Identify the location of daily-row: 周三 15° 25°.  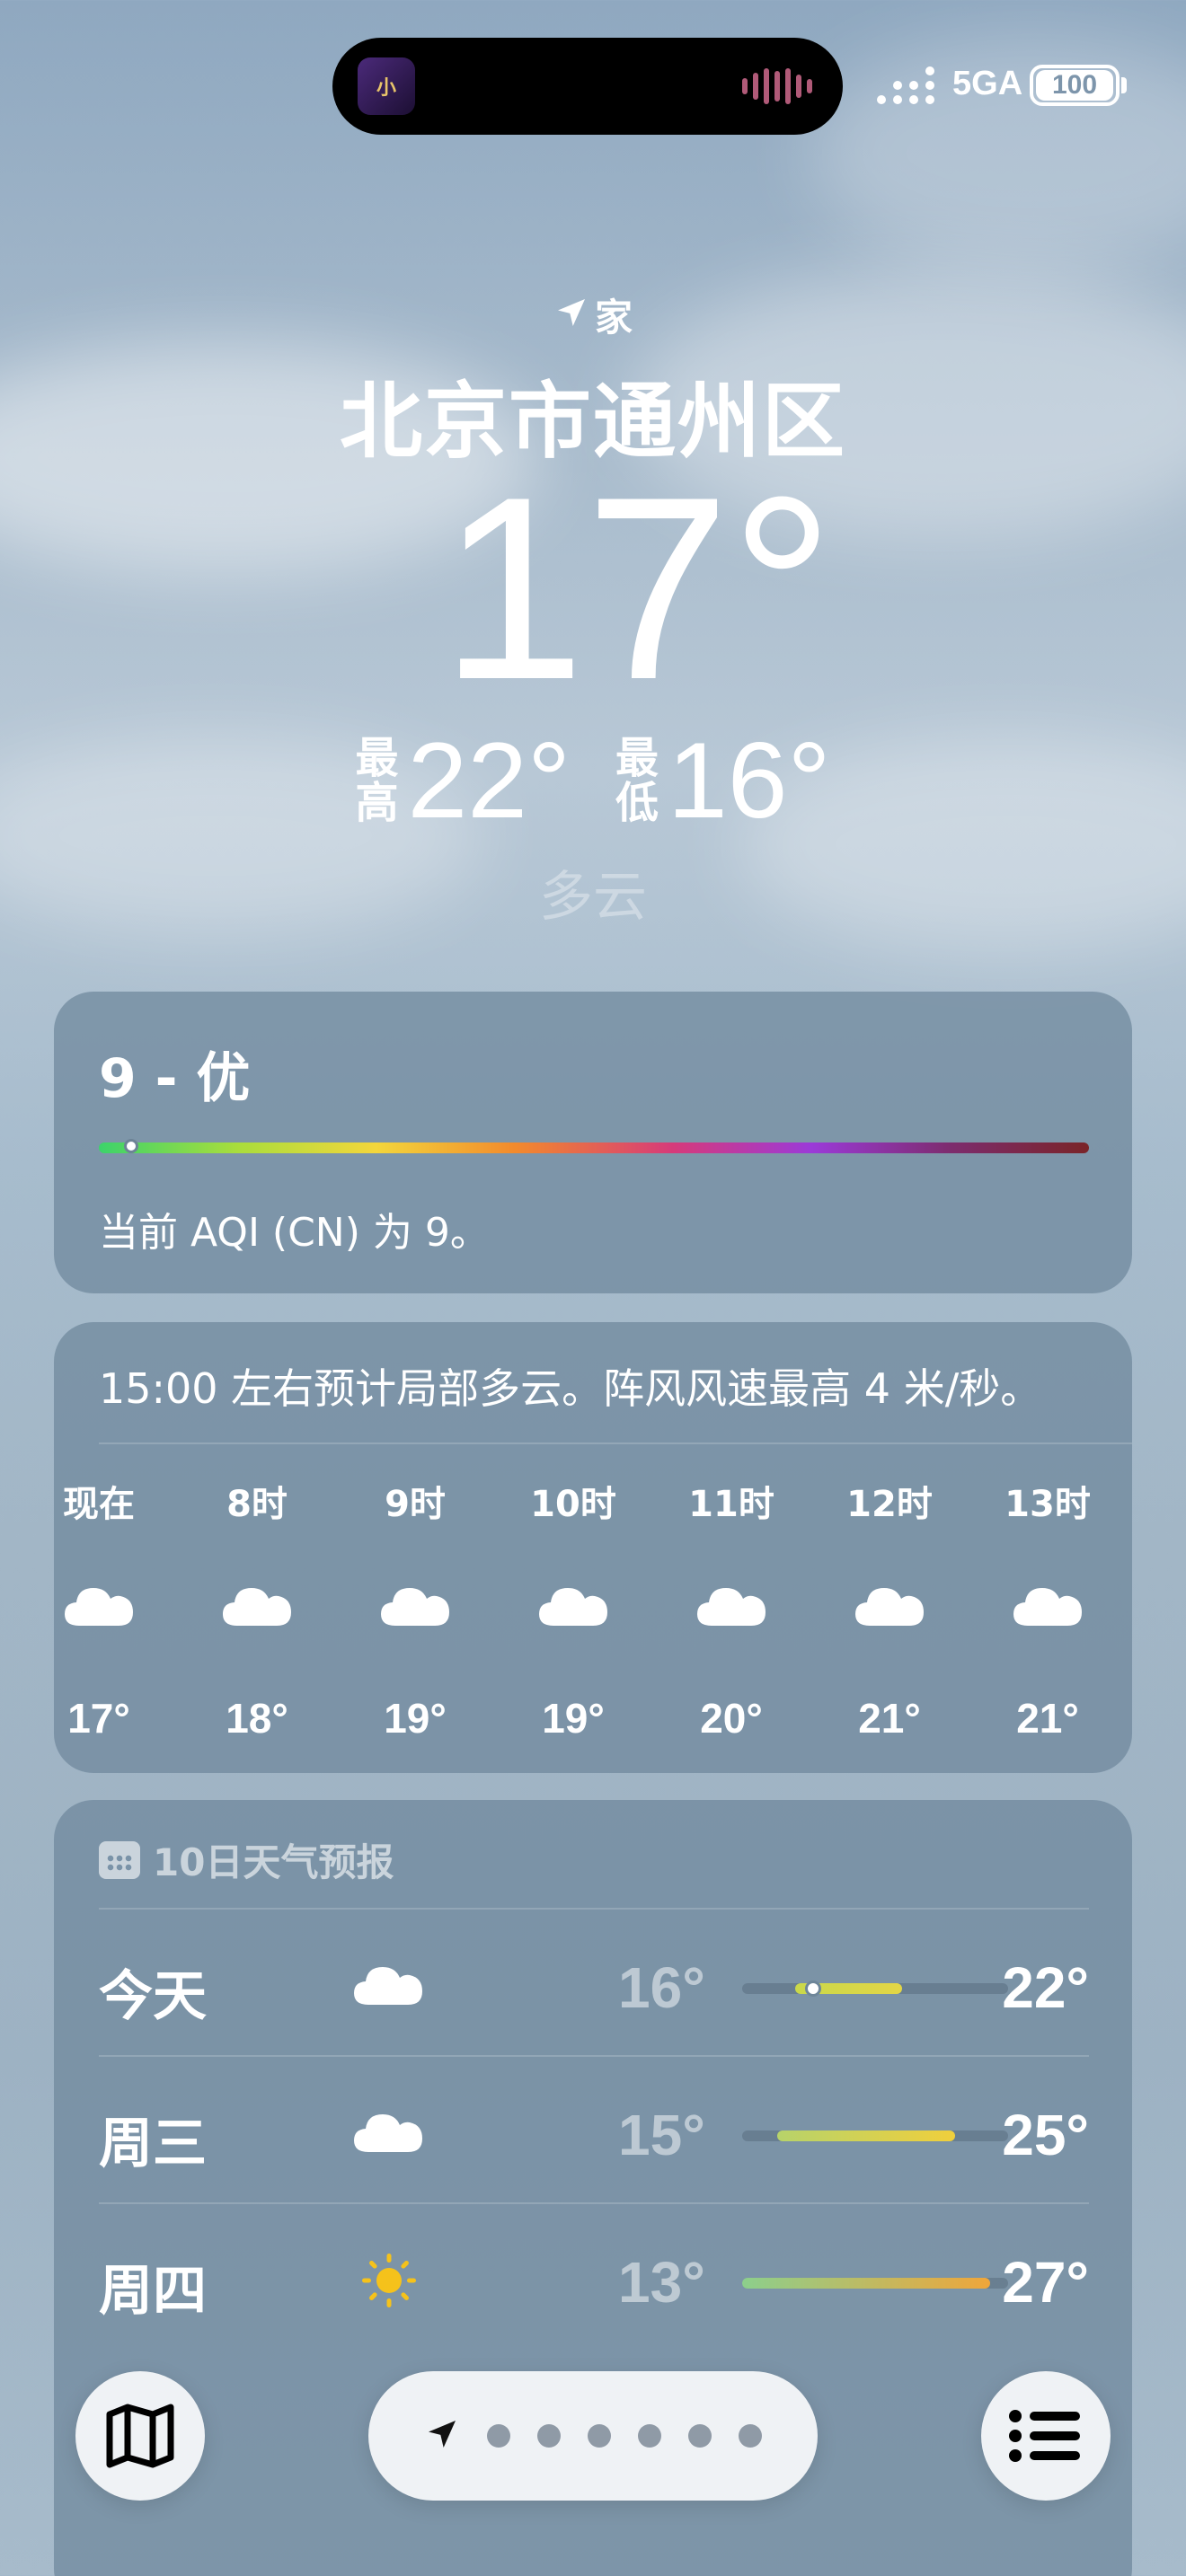
(594, 2128).